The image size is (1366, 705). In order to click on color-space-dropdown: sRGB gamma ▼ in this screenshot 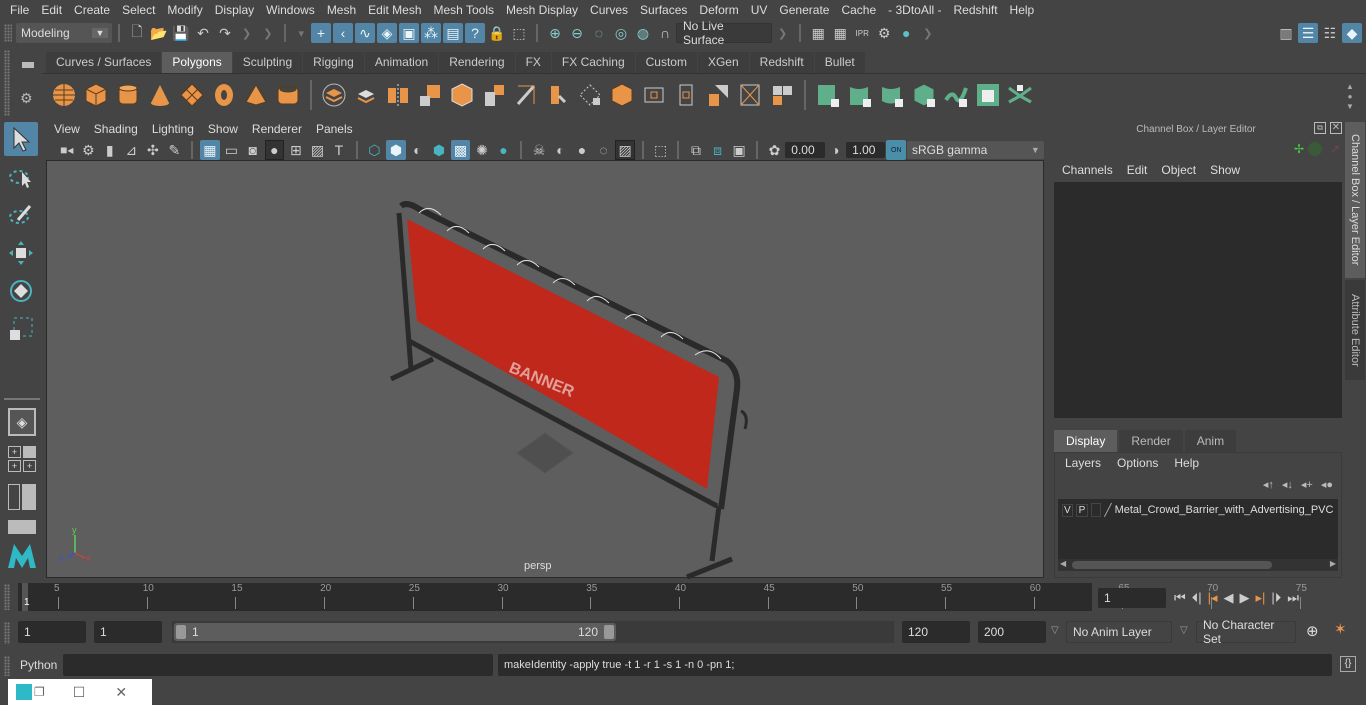, I will do `click(975, 150)`.